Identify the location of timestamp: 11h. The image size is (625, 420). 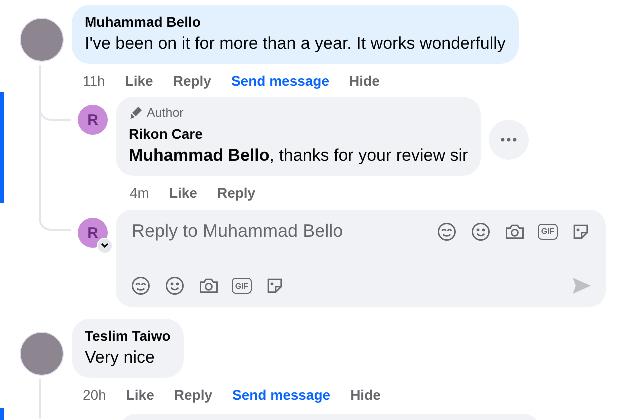
(94, 81).